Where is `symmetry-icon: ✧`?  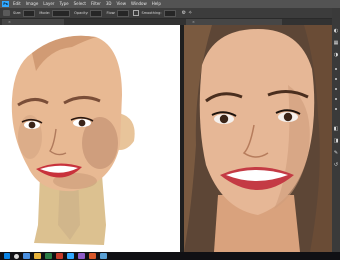 symmetry-icon: ✧ is located at coordinates (190, 13).